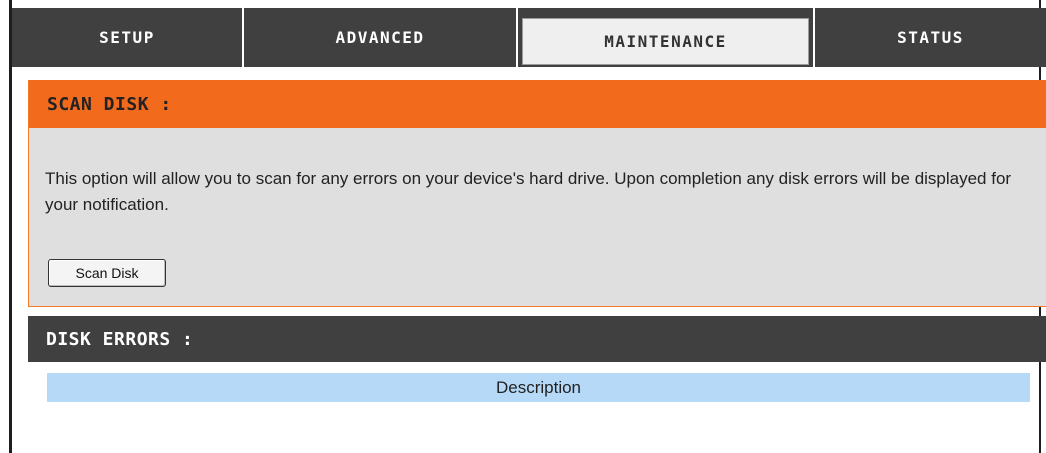 This screenshot has width=1046, height=453. I want to click on scan-disk-title: SCAN DISK :, so click(537, 104).